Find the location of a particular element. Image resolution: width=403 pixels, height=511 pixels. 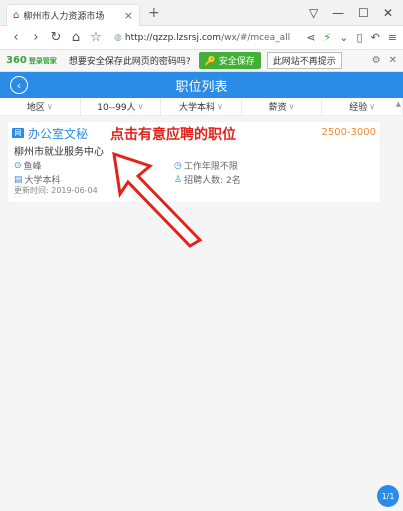

address-bar: ◍ http:// qzzp.lzsrsj.com /wx/#/mcea_all is located at coordinates (206, 38).